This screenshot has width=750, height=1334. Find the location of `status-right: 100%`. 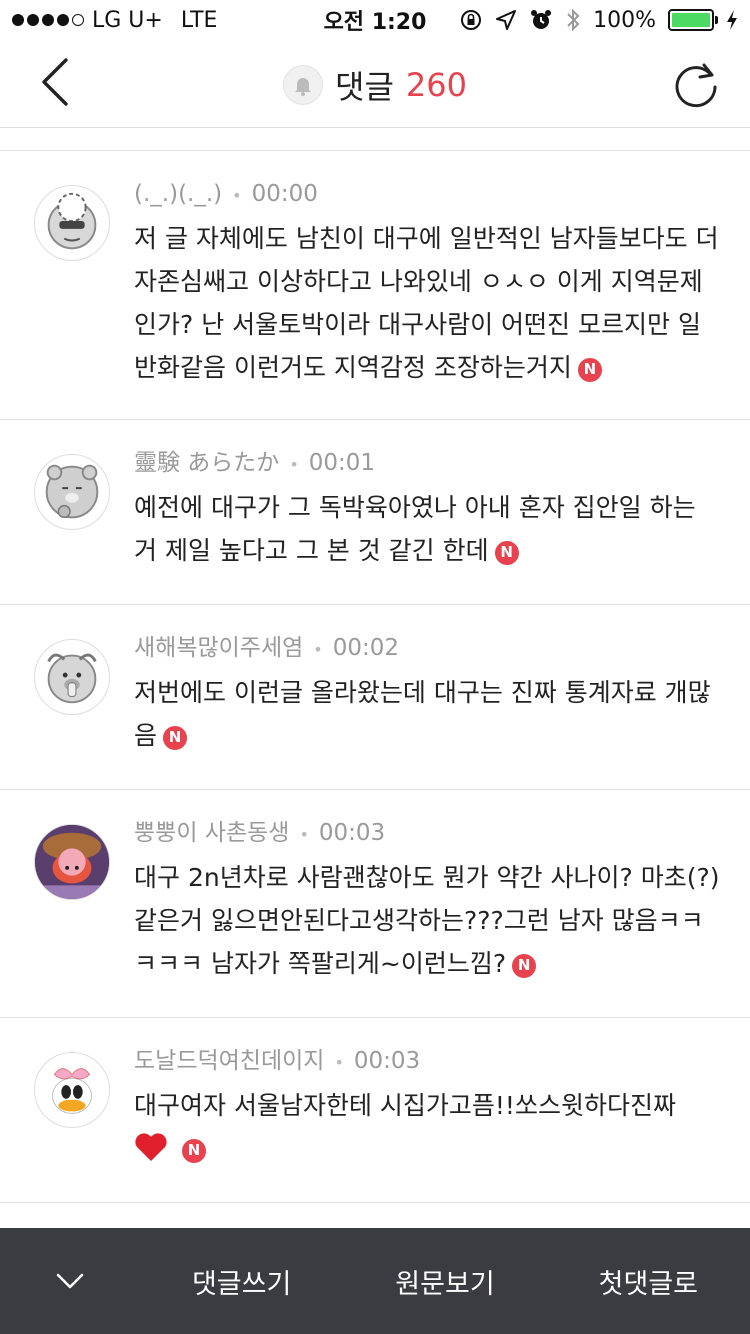

status-right: 100% is located at coordinates (598, 20).